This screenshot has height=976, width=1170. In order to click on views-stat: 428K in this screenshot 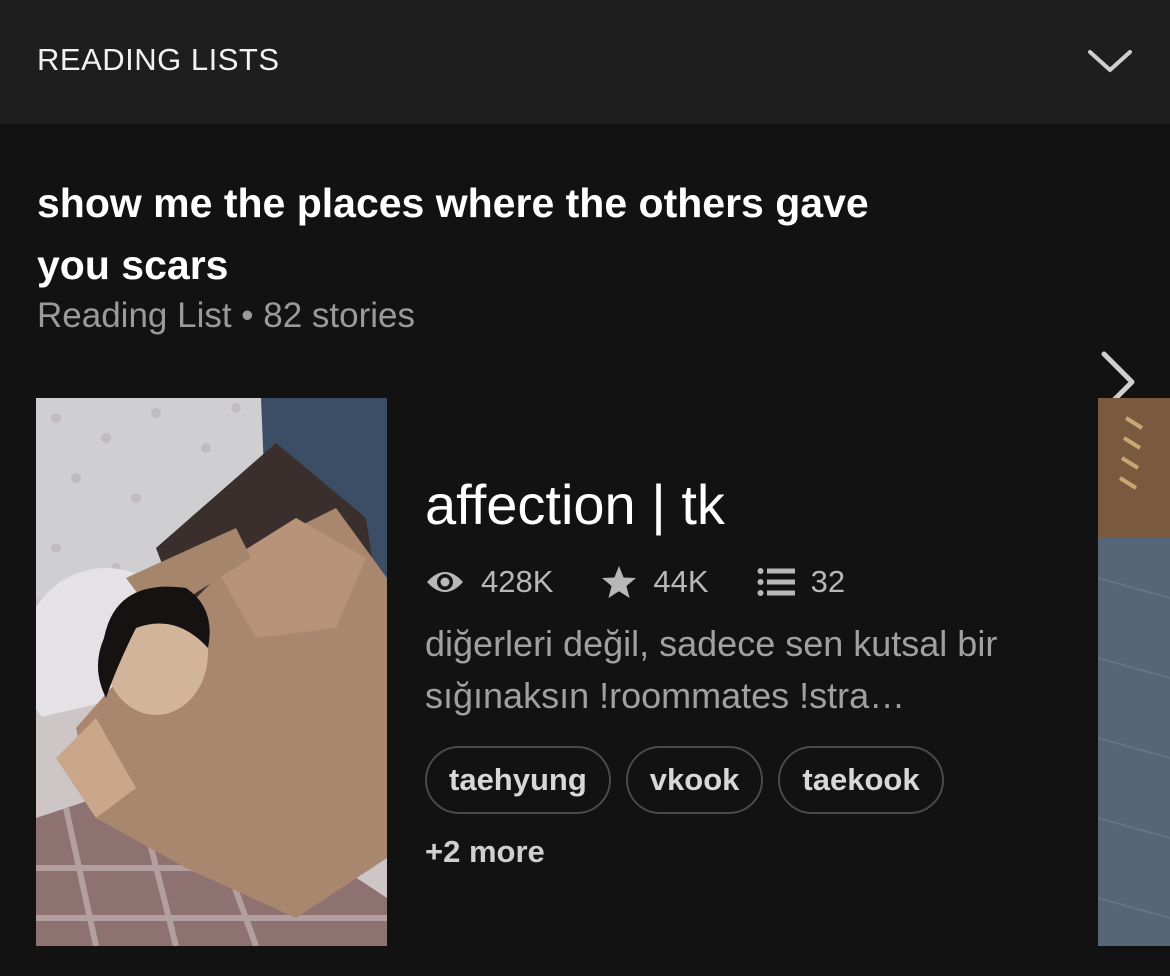, I will do `click(489, 582)`.